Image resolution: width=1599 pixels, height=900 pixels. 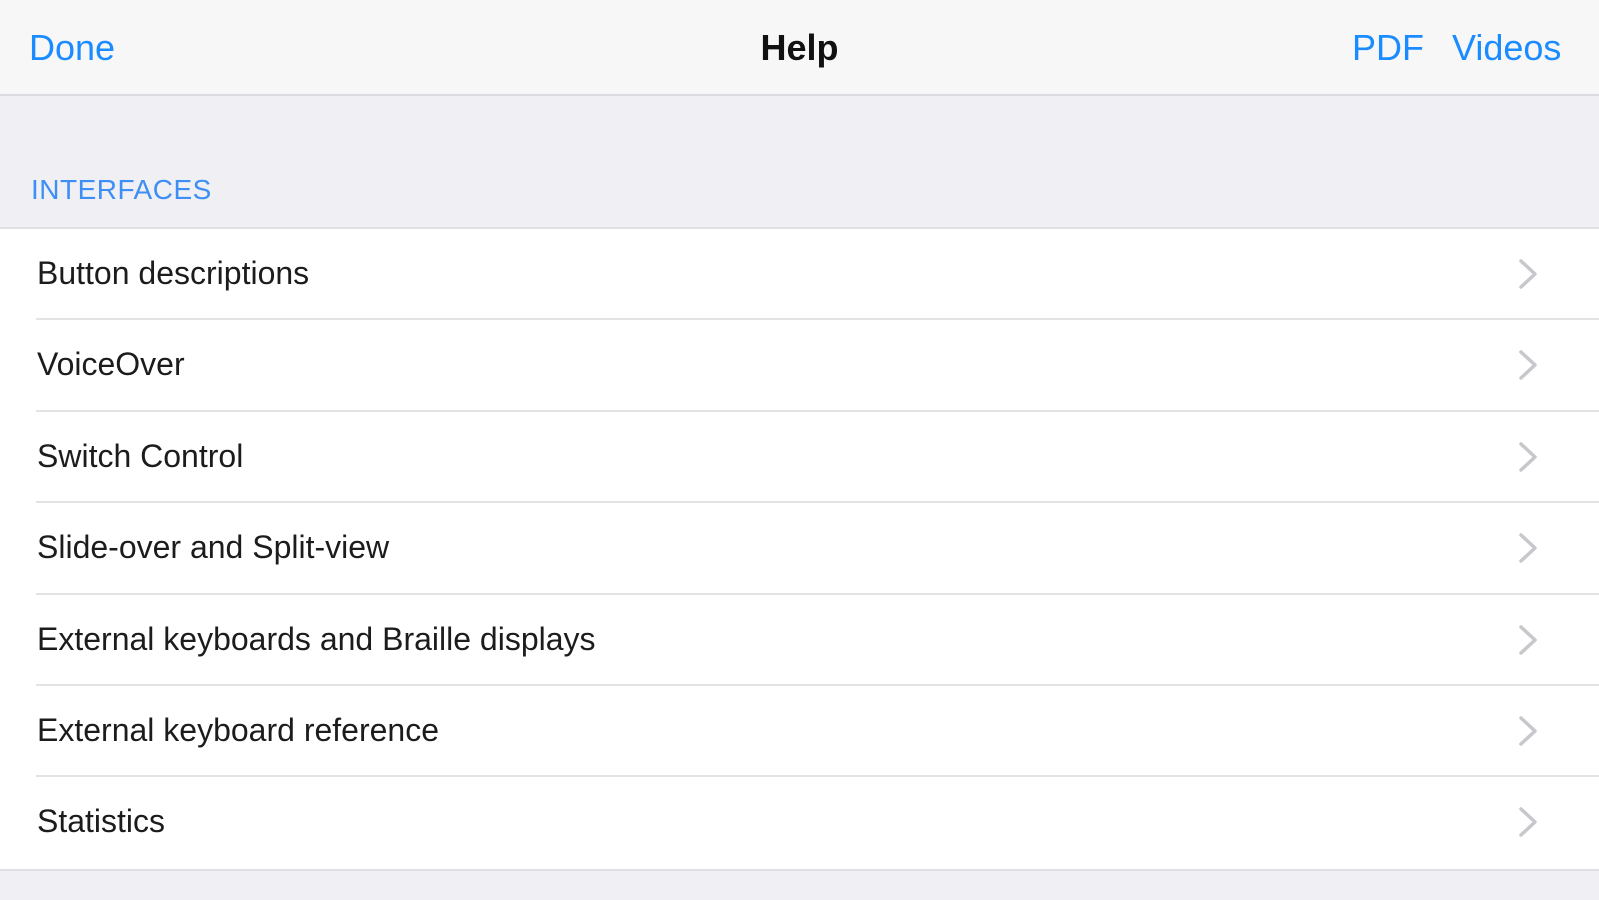 What do you see at coordinates (799, 732) in the screenshot?
I see `list-item-external-keyboard-reference: External keyboard reference` at bounding box center [799, 732].